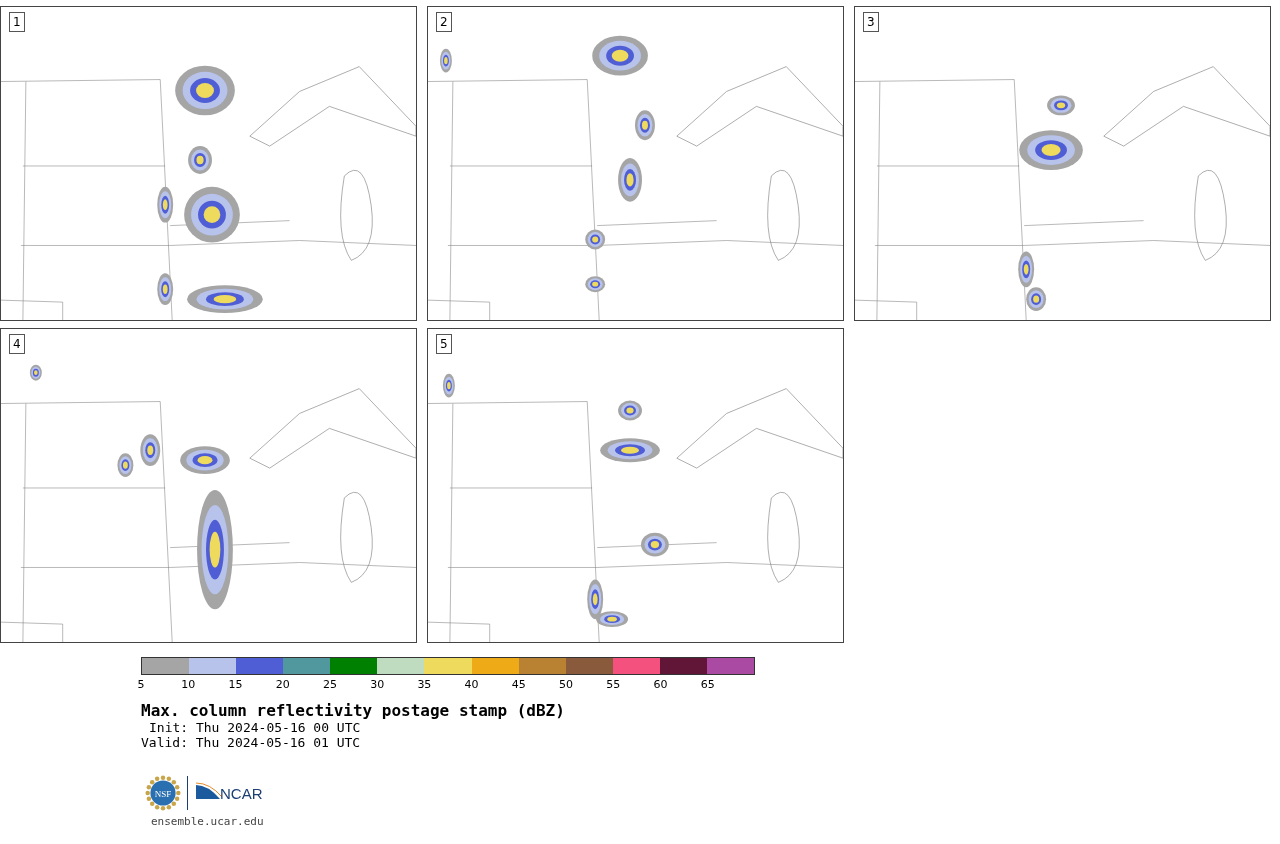  I want to click on nsf-logo: NSF, so click(163, 793).